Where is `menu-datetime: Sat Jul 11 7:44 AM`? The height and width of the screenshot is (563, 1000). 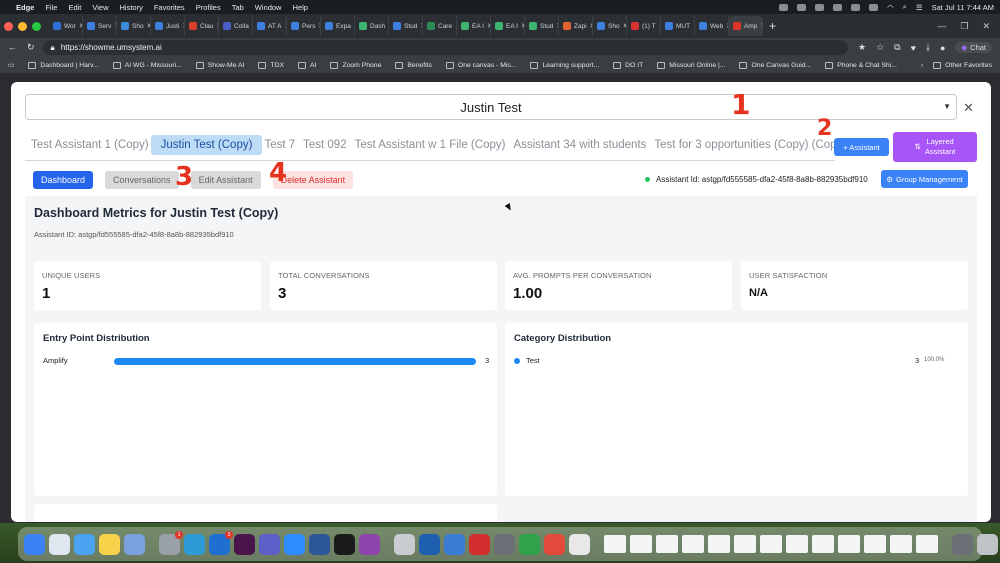 menu-datetime: Sat Jul 11 7:44 AM is located at coordinates (963, 7).